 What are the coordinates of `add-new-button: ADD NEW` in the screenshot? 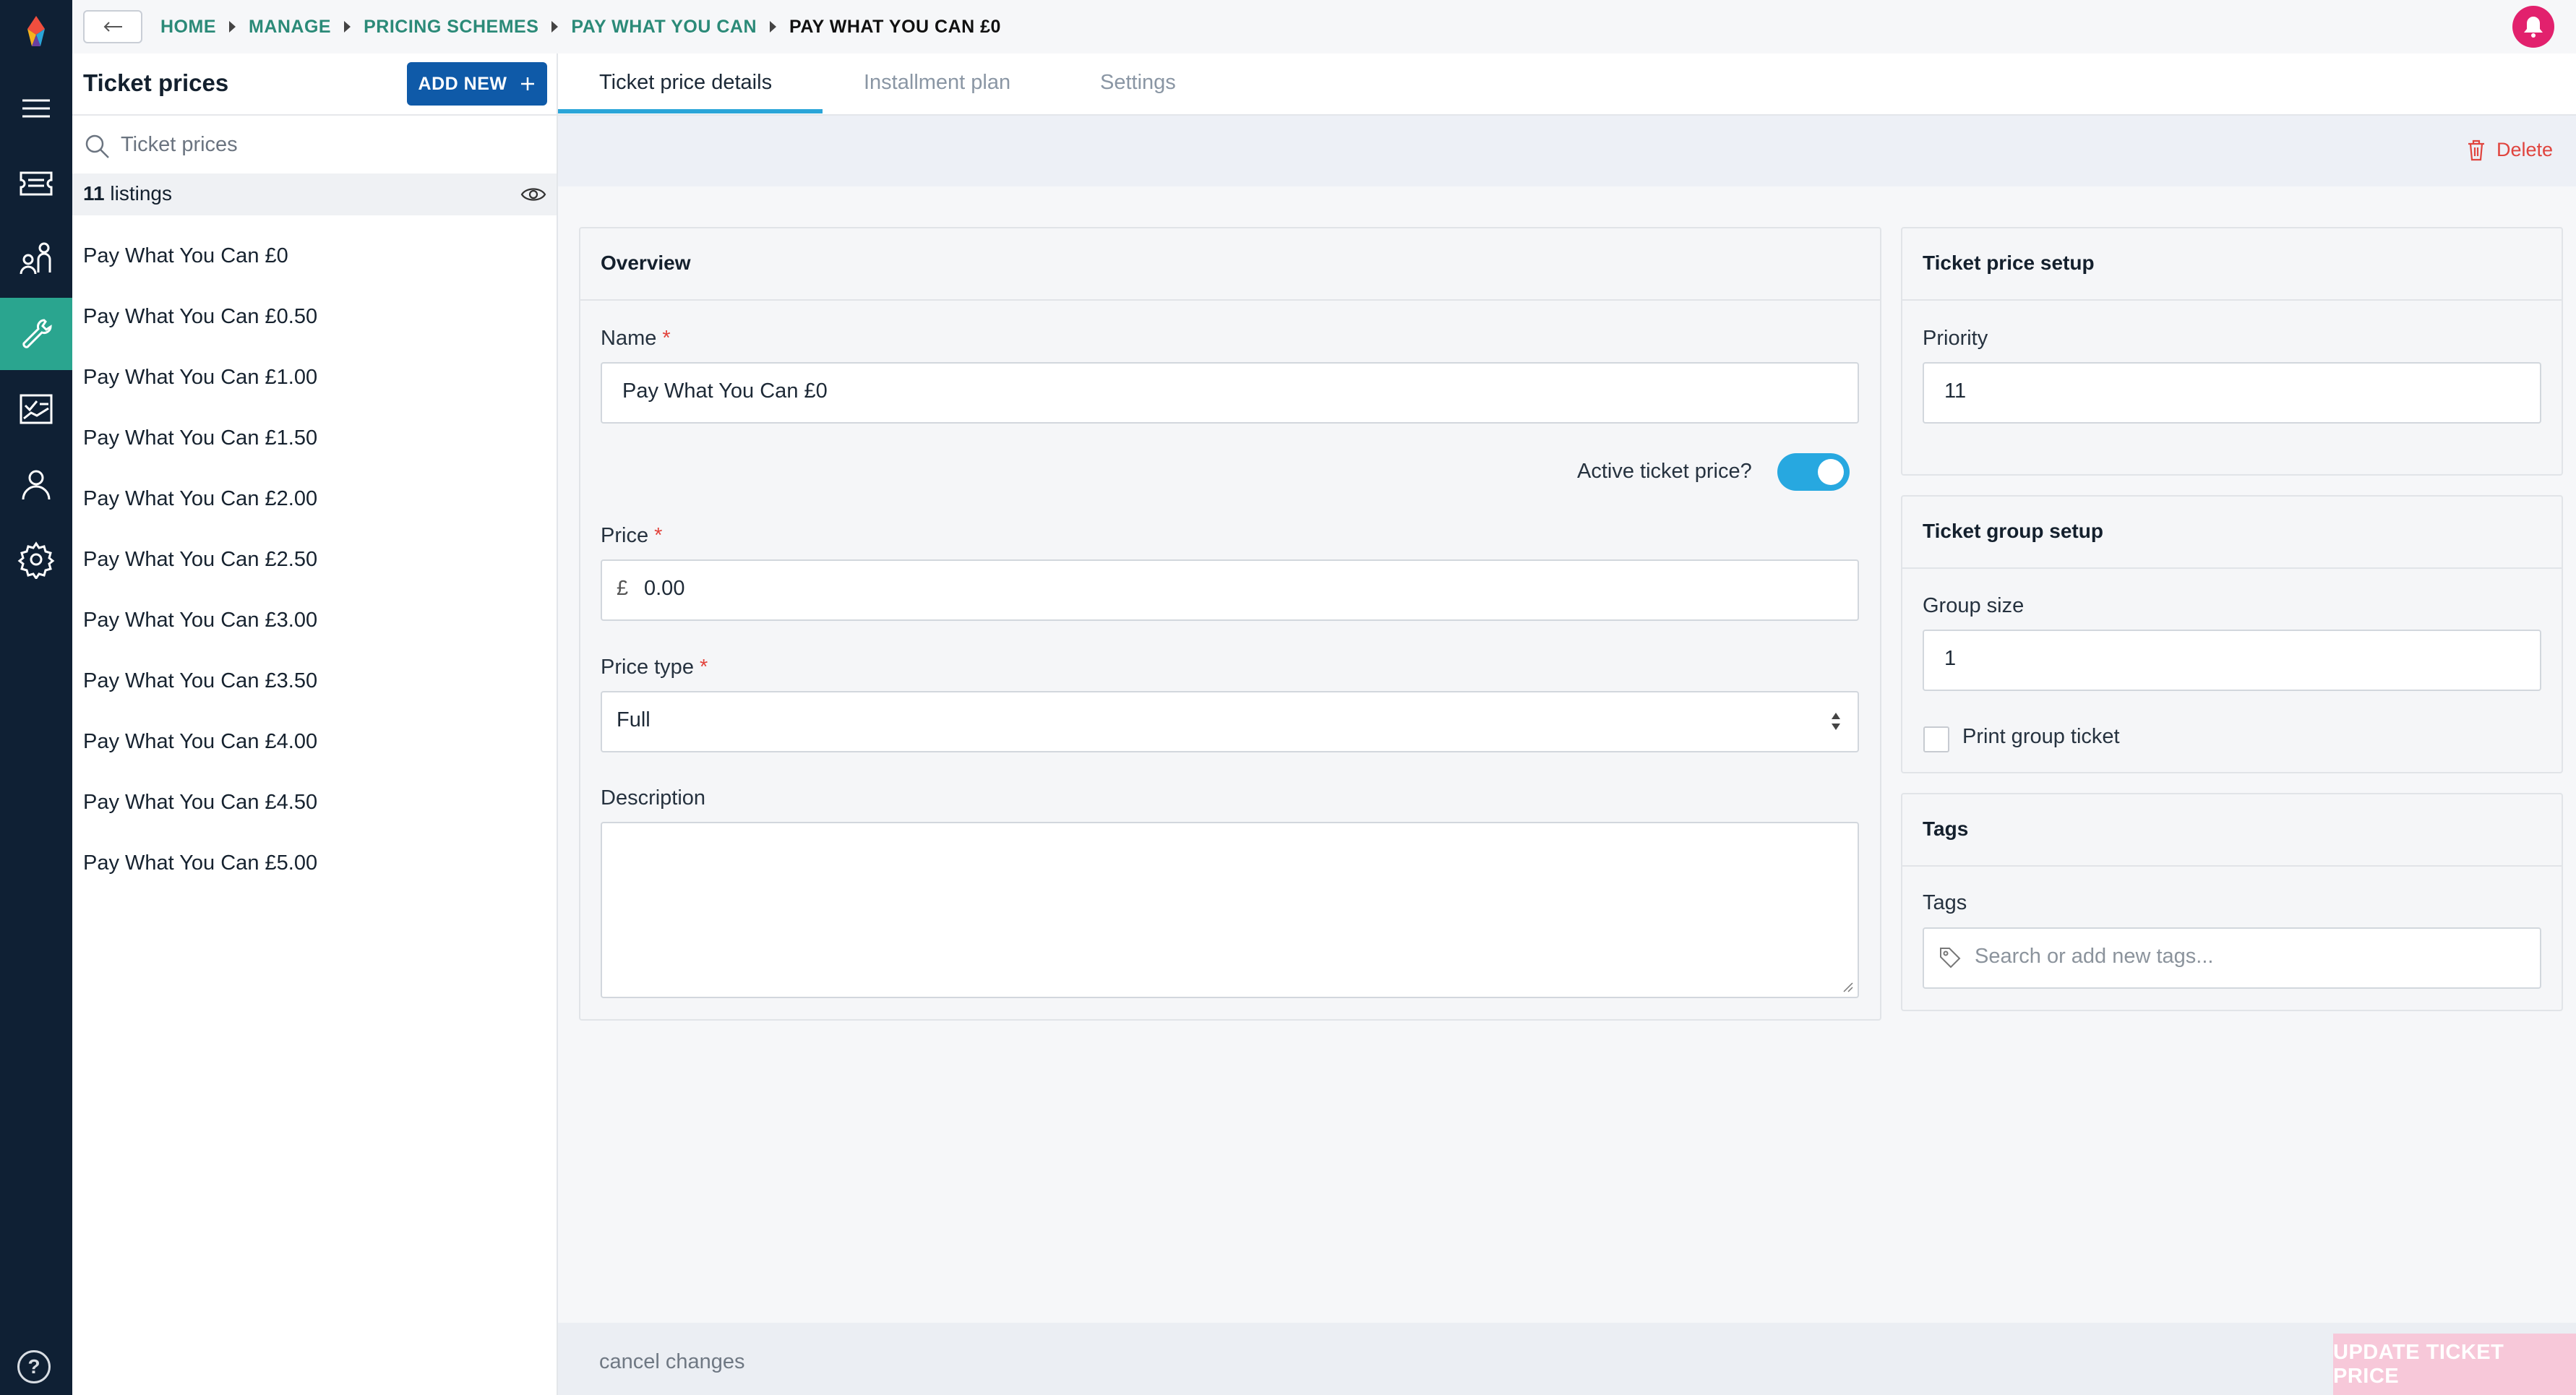 It's located at (477, 84).